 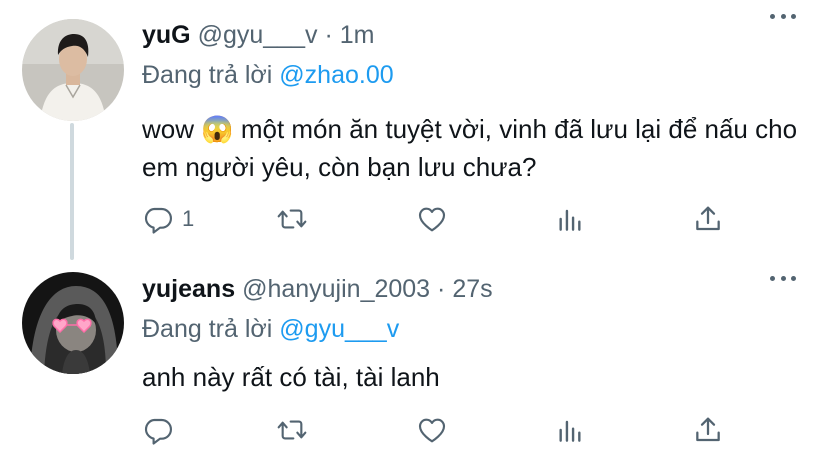 What do you see at coordinates (166, 35) in the screenshot?
I see `display-name: yuG` at bounding box center [166, 35].